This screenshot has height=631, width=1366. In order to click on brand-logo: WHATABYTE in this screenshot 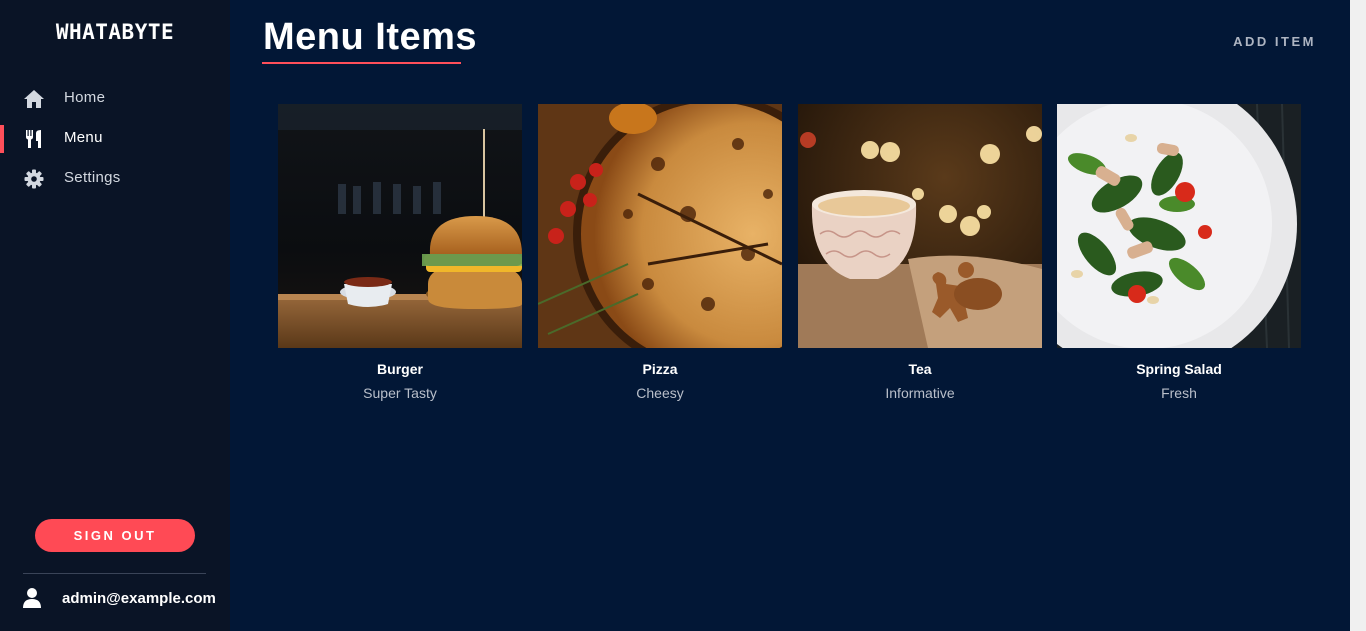, I will do `click(115, 32)`.